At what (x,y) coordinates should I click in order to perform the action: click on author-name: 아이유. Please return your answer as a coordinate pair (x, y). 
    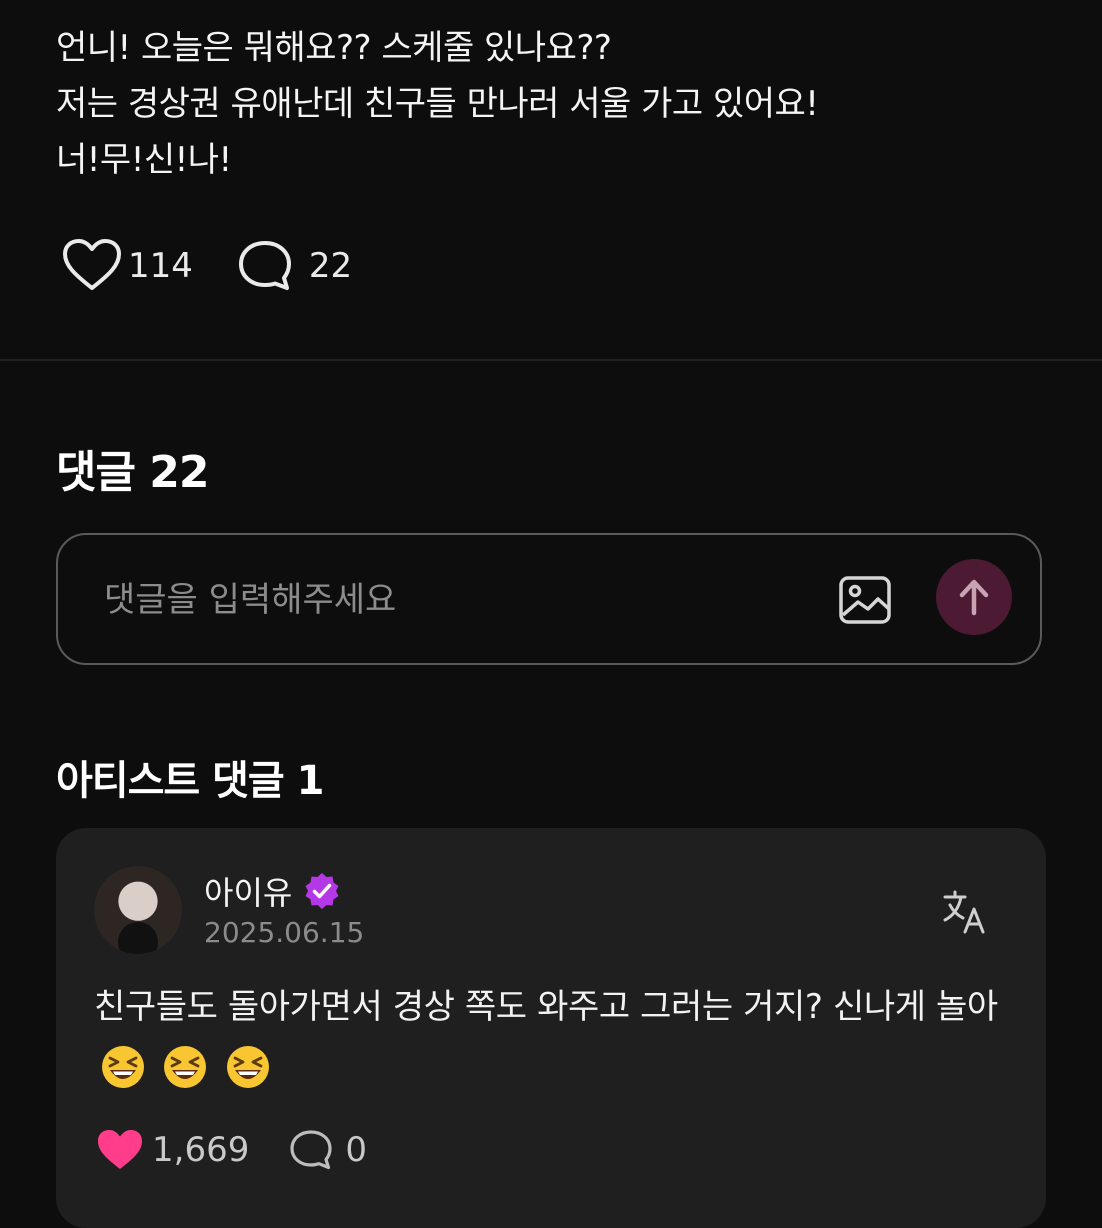
    Looking at the image, I should click on (248, 891).